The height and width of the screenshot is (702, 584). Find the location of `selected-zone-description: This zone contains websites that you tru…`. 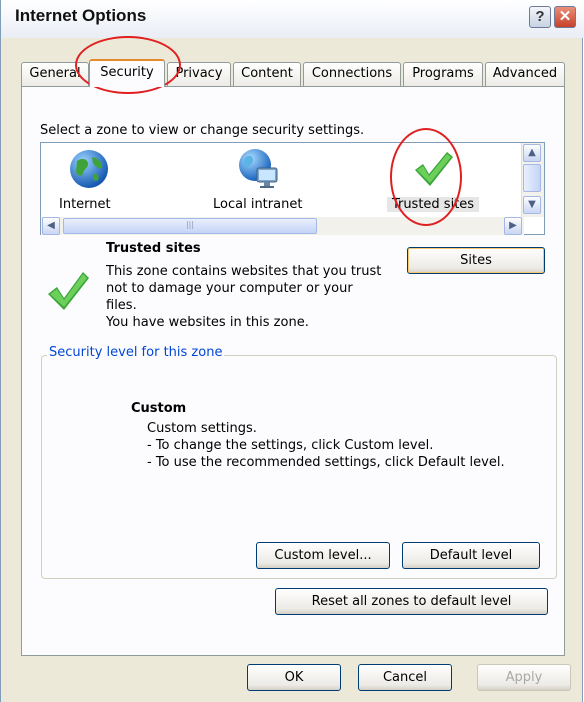

selected-zone-description: This zone contains websites that you tru… is located at coordinates (246, 297).